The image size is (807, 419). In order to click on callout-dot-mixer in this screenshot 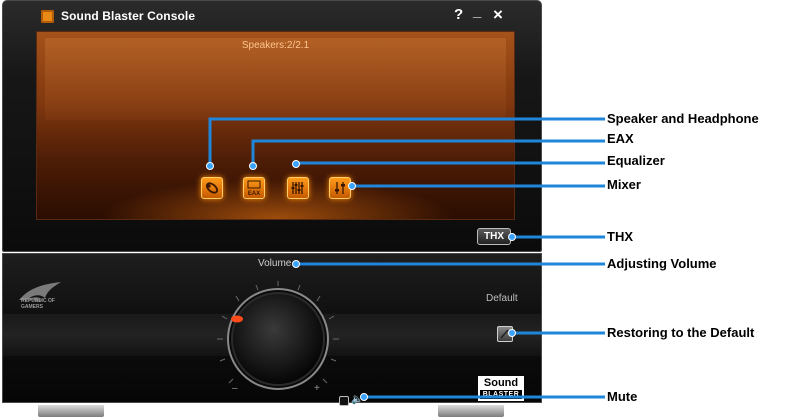, I will do `click(352, 186)`.